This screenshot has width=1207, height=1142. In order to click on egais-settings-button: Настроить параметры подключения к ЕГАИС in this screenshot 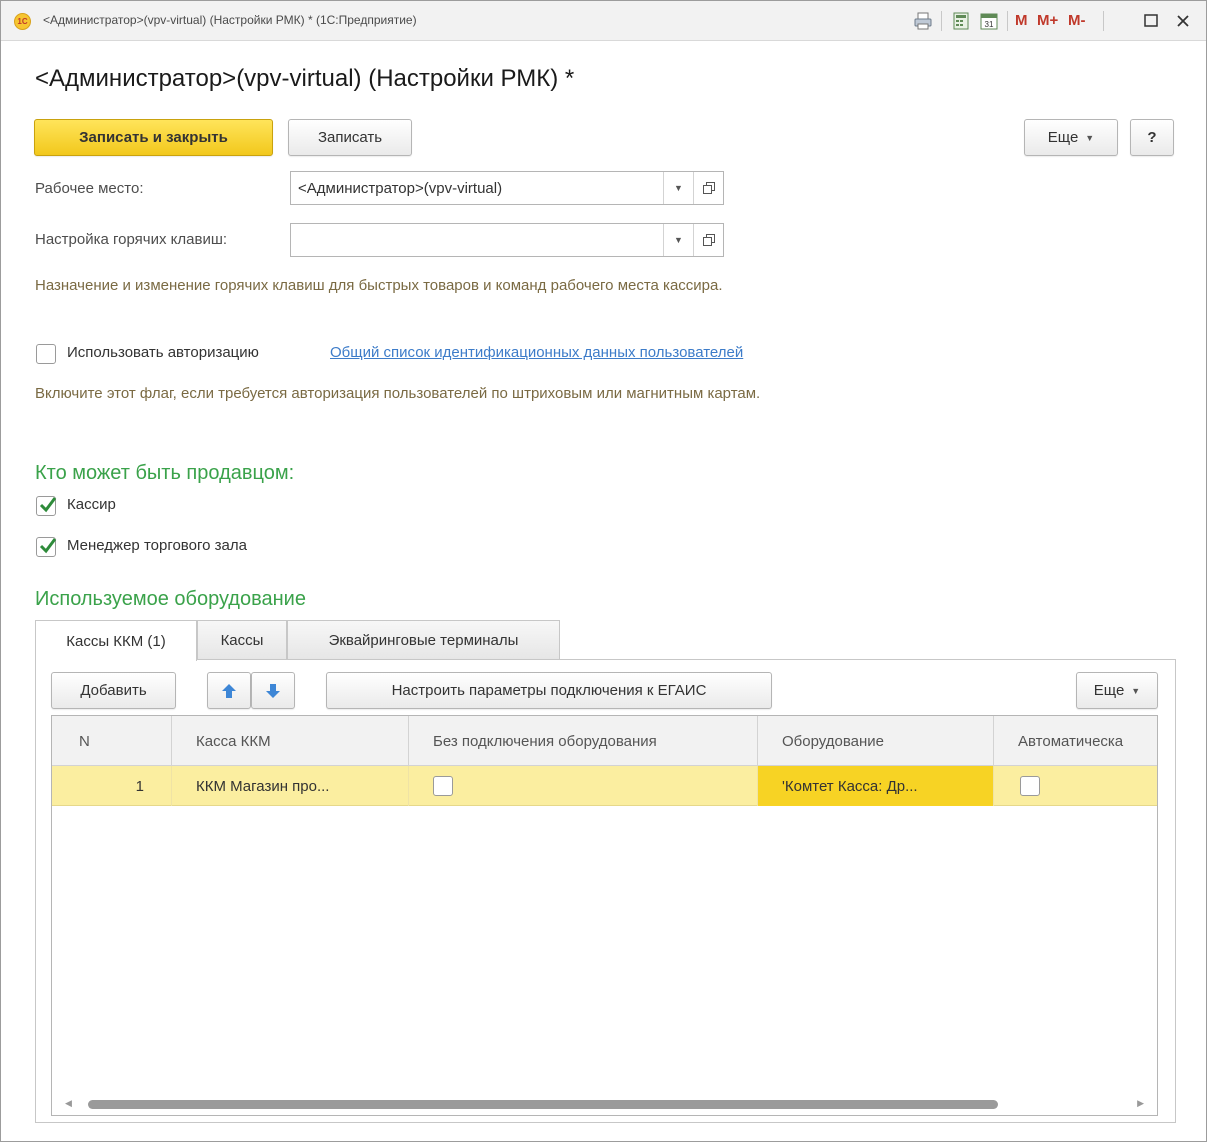, I will do `click(549, 690)`.